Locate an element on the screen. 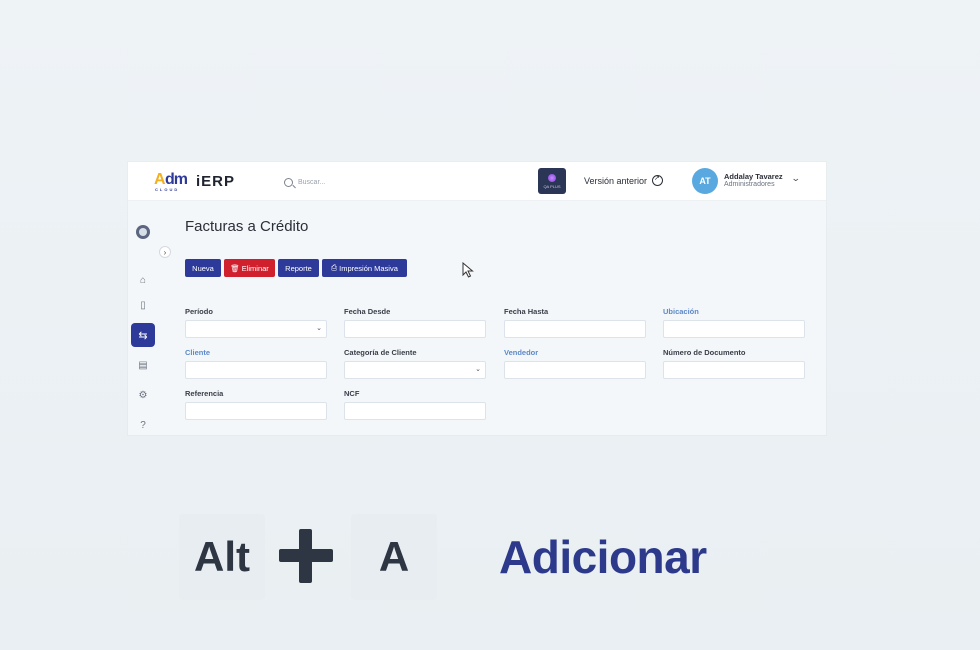 The image size is (980, 650). plus-icon is located at coordinates (306, 556).